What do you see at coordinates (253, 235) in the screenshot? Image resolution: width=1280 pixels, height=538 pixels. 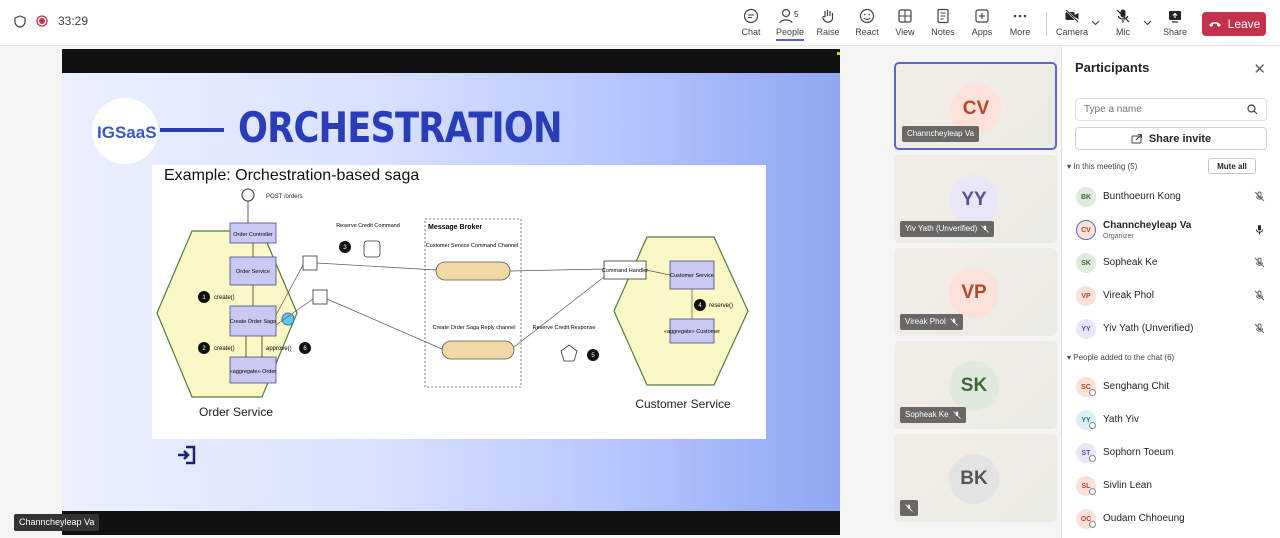 I see `order-controller-text: Order Controller` at bounding box center [253, 235].